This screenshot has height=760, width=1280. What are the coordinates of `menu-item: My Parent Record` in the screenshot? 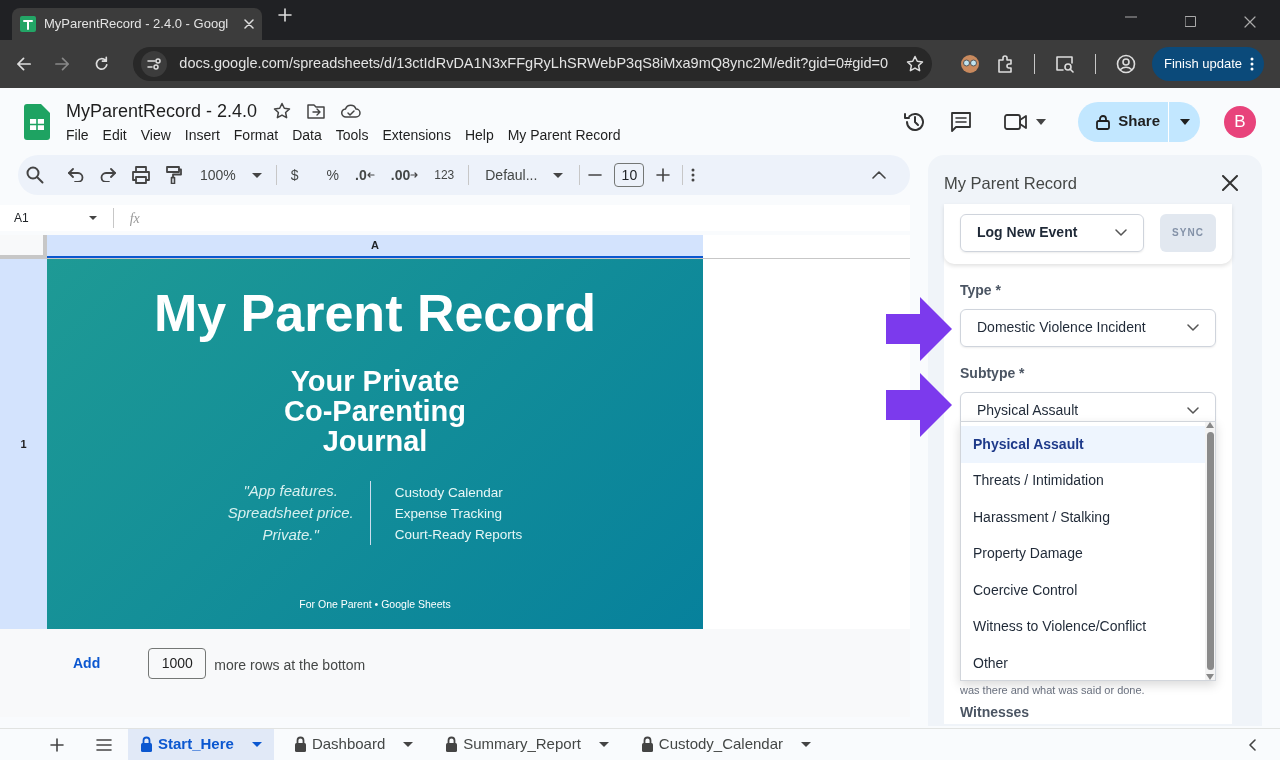 It's located at (564, 135).